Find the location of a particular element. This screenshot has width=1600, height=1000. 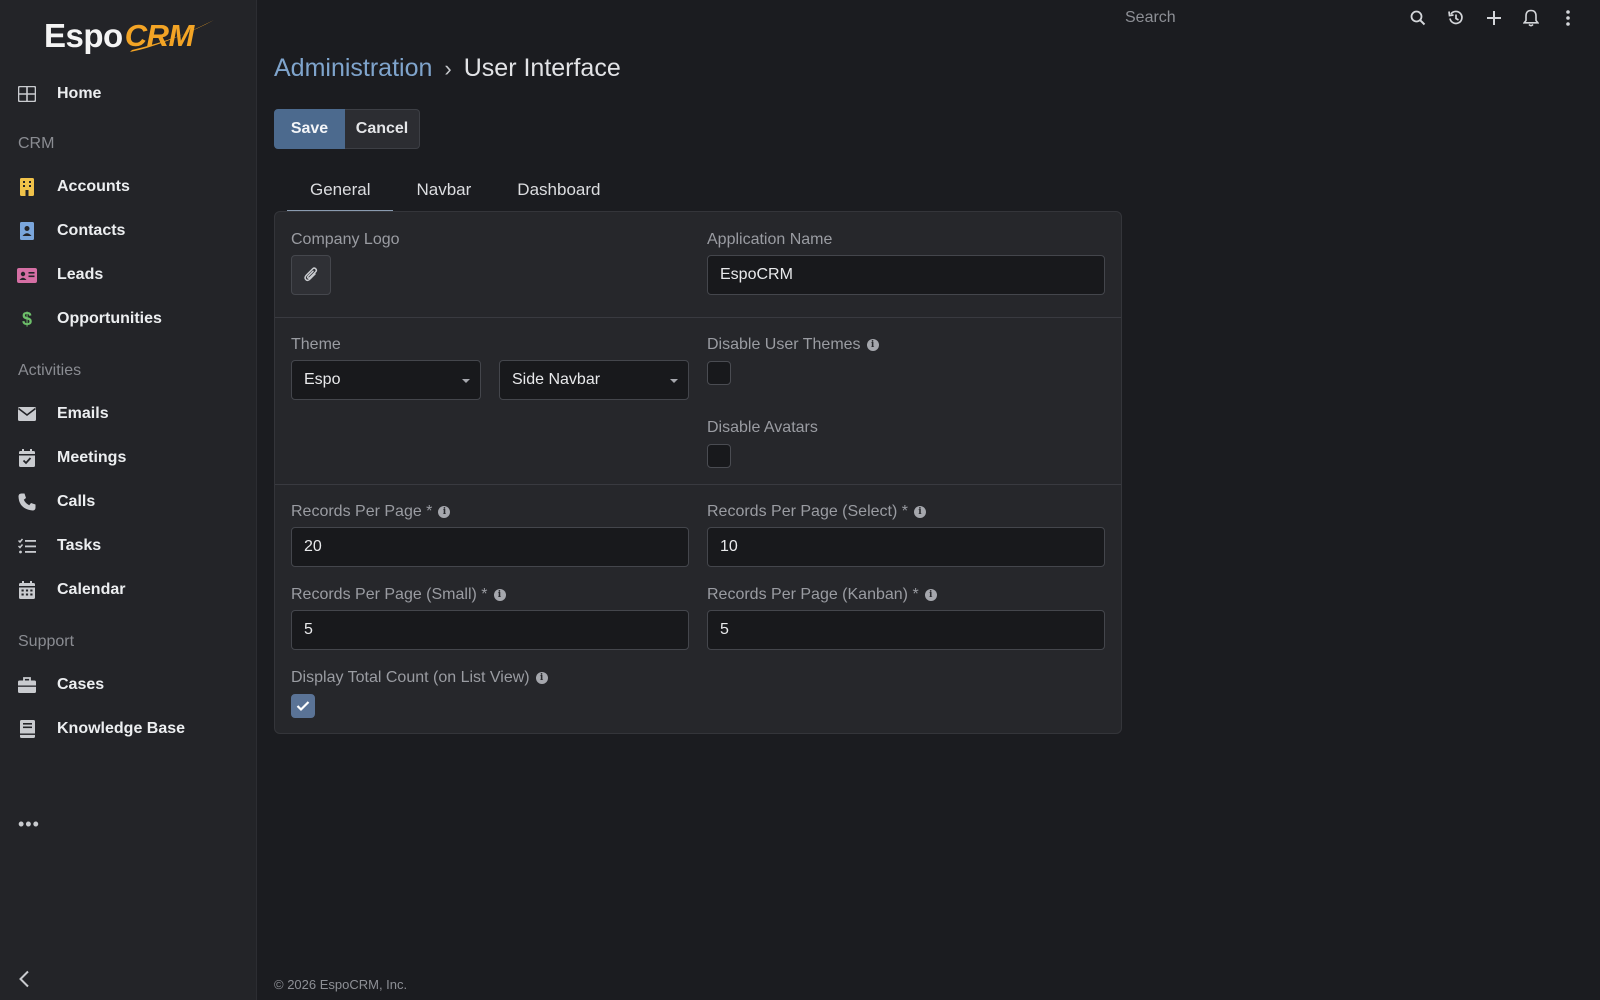

sidebar-item-label: Cases is located at coordinates (81, 684).